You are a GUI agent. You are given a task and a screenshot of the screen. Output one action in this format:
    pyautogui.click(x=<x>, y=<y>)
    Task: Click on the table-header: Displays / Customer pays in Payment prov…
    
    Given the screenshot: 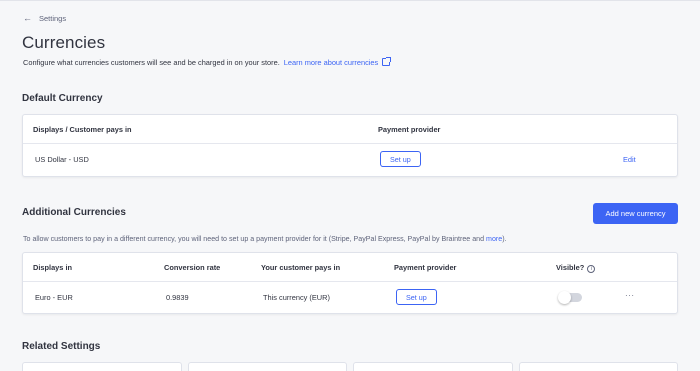 What is the action you would take?
    pyautogui.click(x=350, y=129)
    